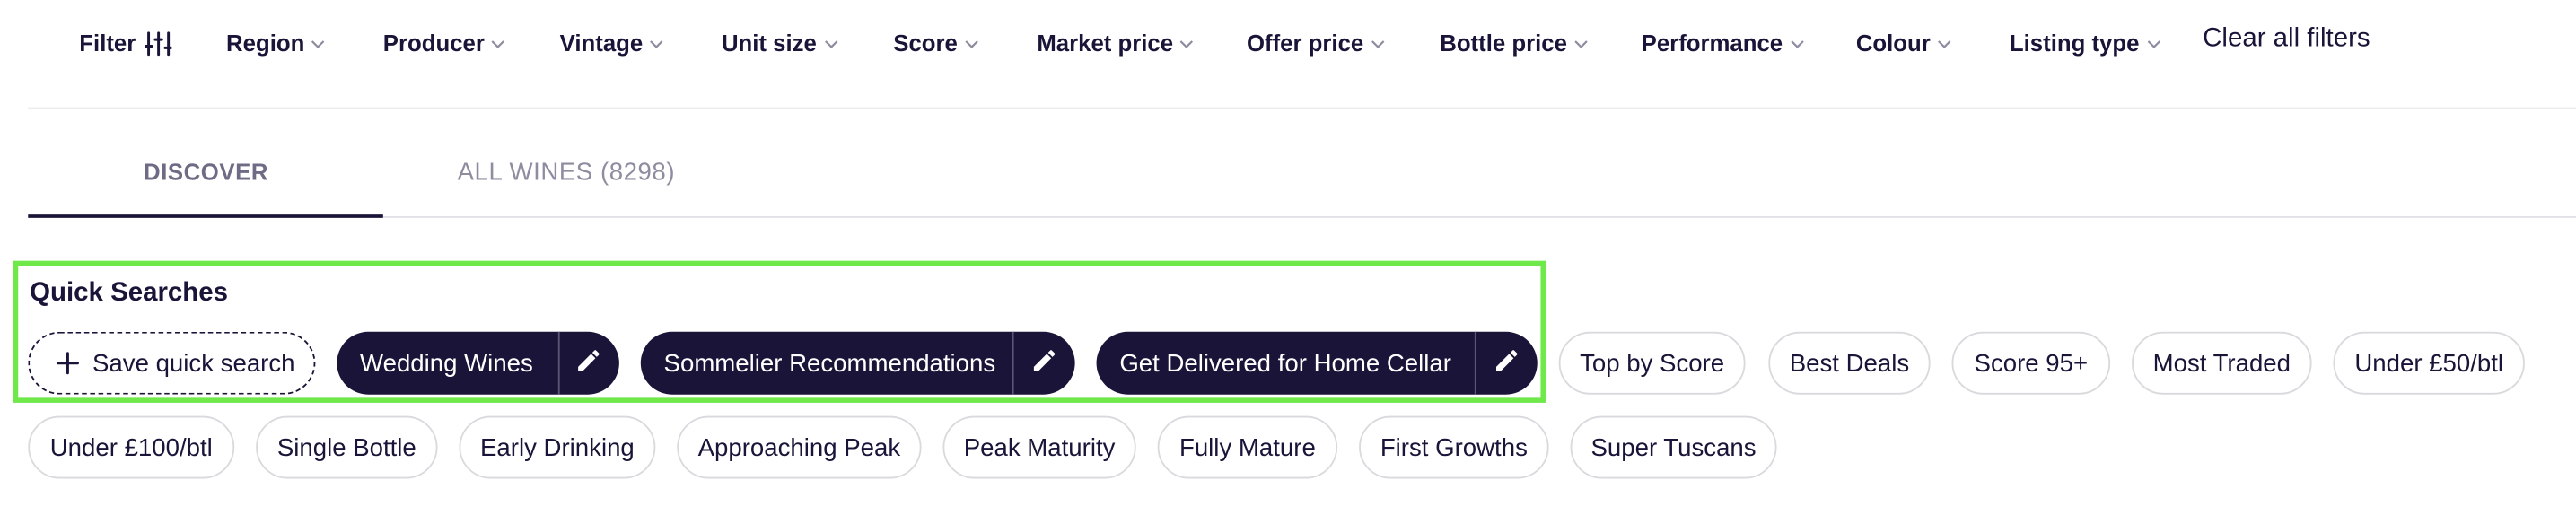 Image resolution: width=2576 pixels, height=515 pixels. What do you see at coordinates (1302, 217) in the screenshot?
I see `tabs-divider` at bounding box center [1302, 217].